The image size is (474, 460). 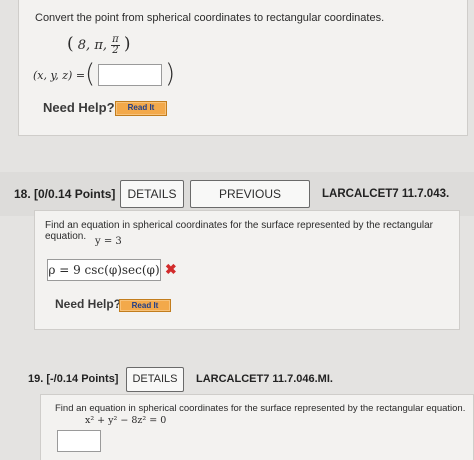 What do you see at coordinates (170, 74) in the screenshot?
I see `answer-close-paren: )` at bounding box center [170, 74].